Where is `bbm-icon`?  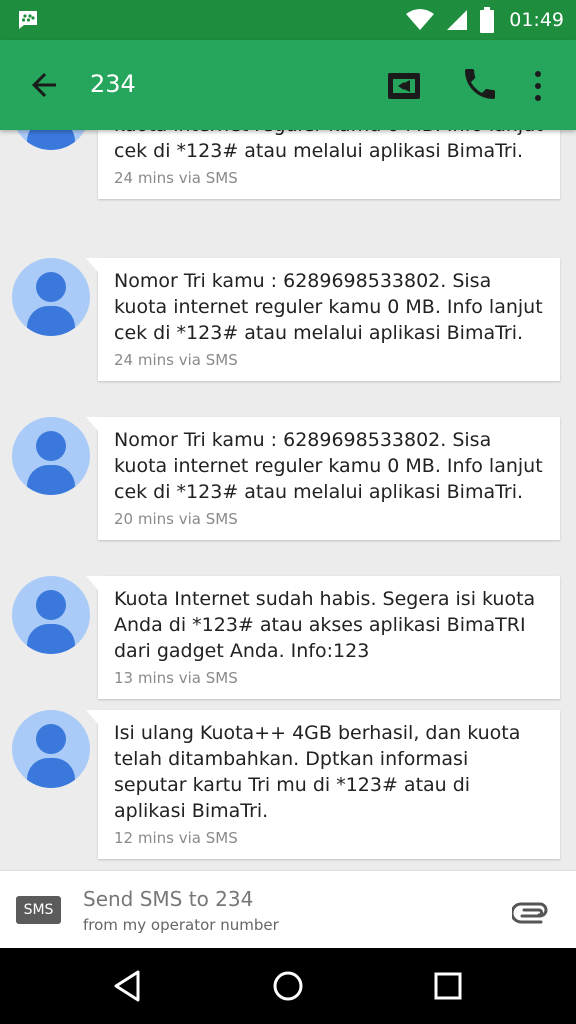
bbm-icon is located at coordinates (28, 20).